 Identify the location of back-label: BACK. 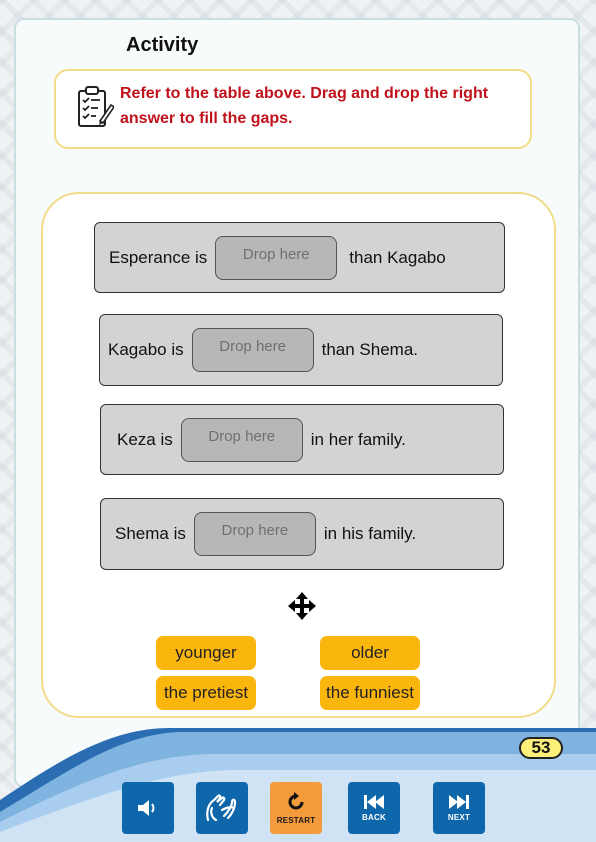
(374, 817).